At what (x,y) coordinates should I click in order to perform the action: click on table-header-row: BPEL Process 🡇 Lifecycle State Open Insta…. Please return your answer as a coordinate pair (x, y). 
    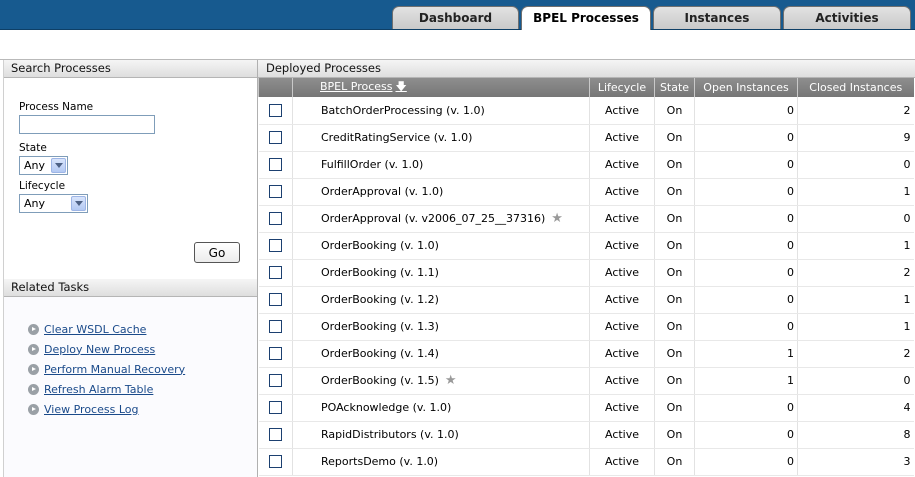
    Looking at the image, I should click on (586, 87).